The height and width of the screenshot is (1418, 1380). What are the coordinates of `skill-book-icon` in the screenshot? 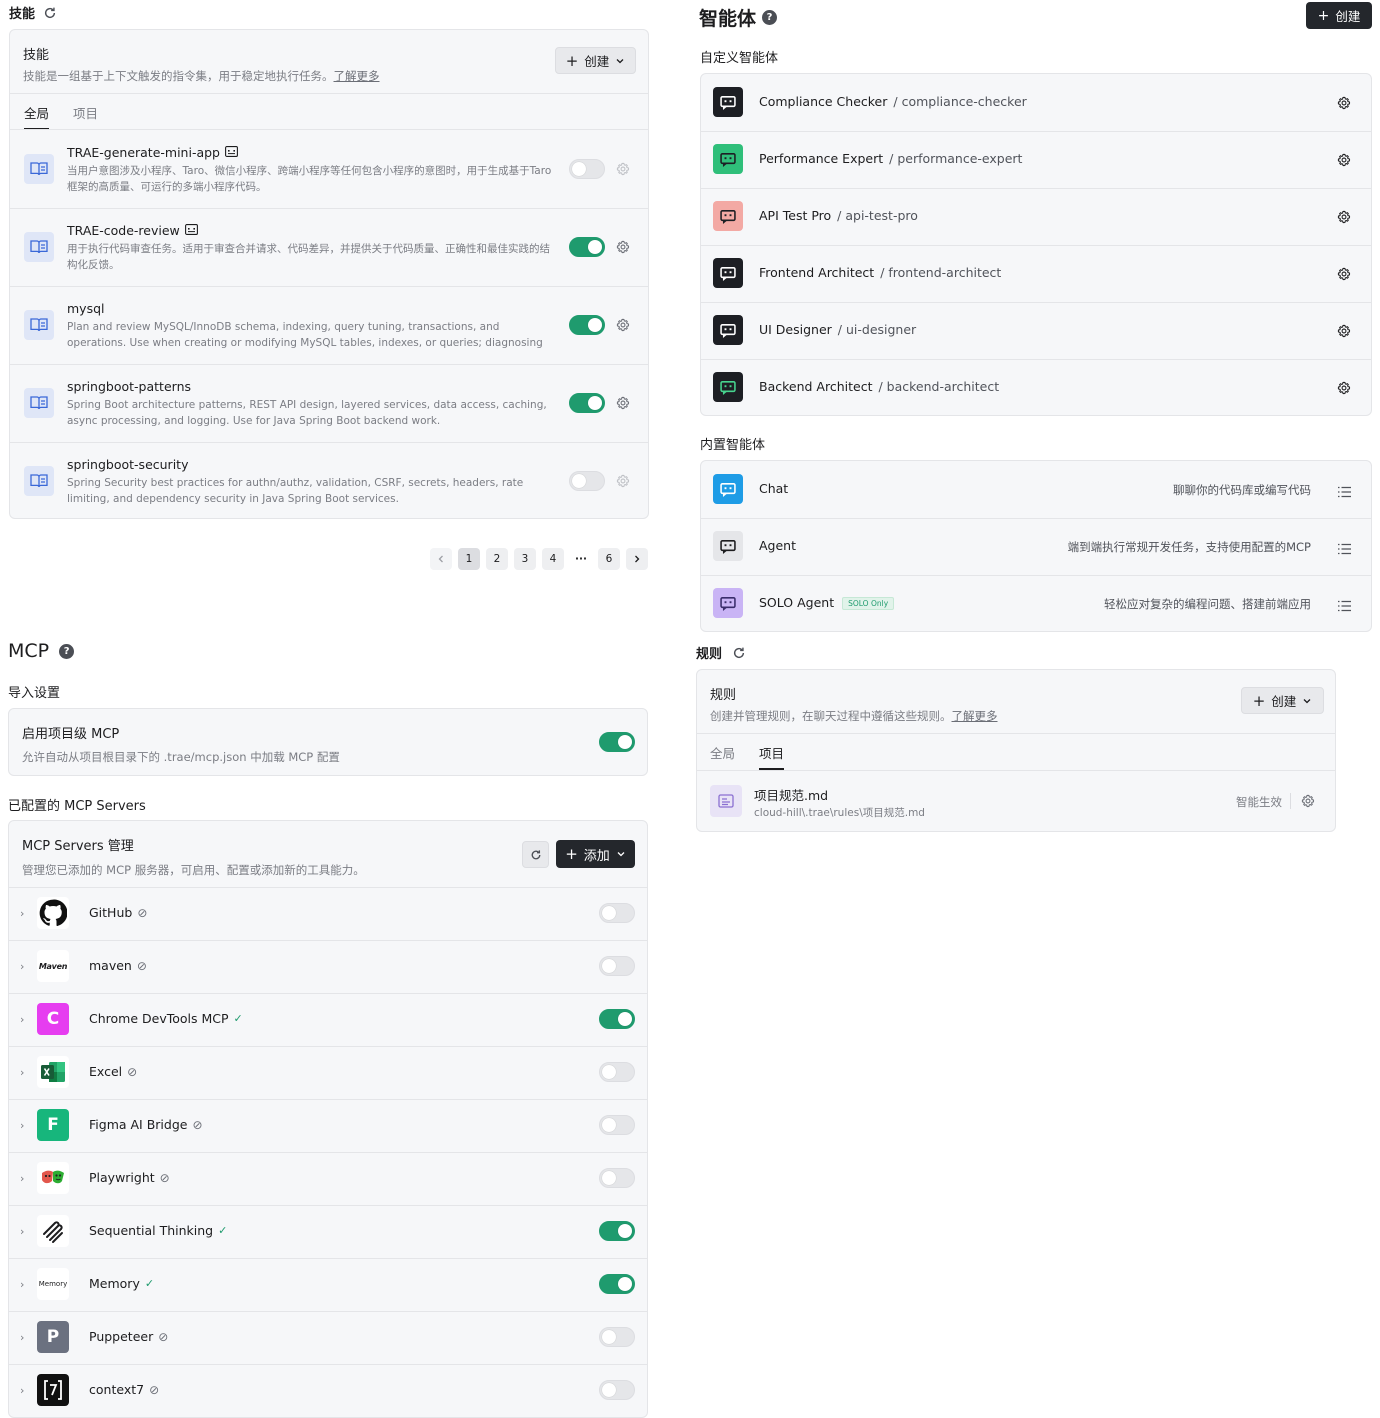 It's located at (39, 169).